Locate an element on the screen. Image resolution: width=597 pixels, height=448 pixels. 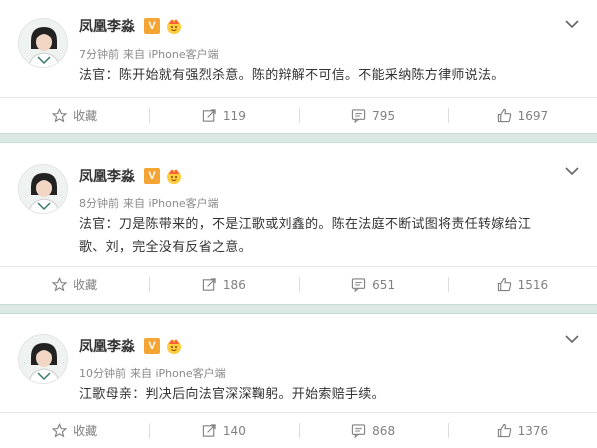
repost-button: 186 is located at coordinates (223, 284).